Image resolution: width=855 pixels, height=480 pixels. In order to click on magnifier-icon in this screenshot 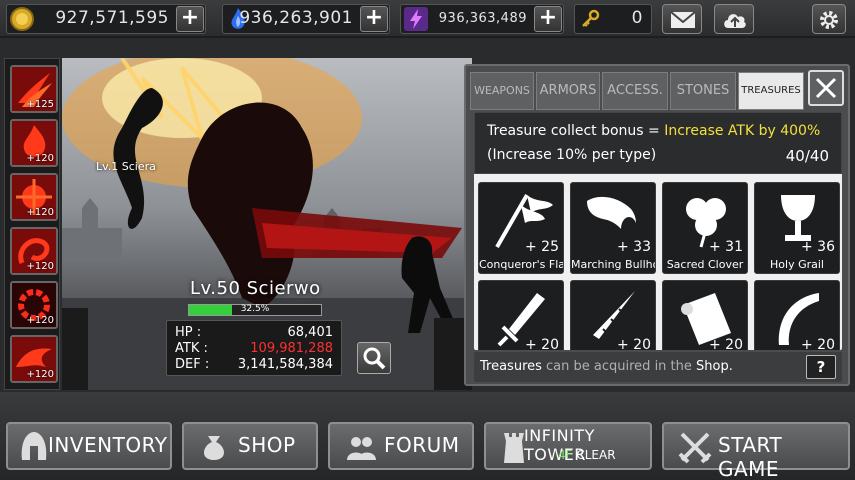, I will do `click(374, 358)`.